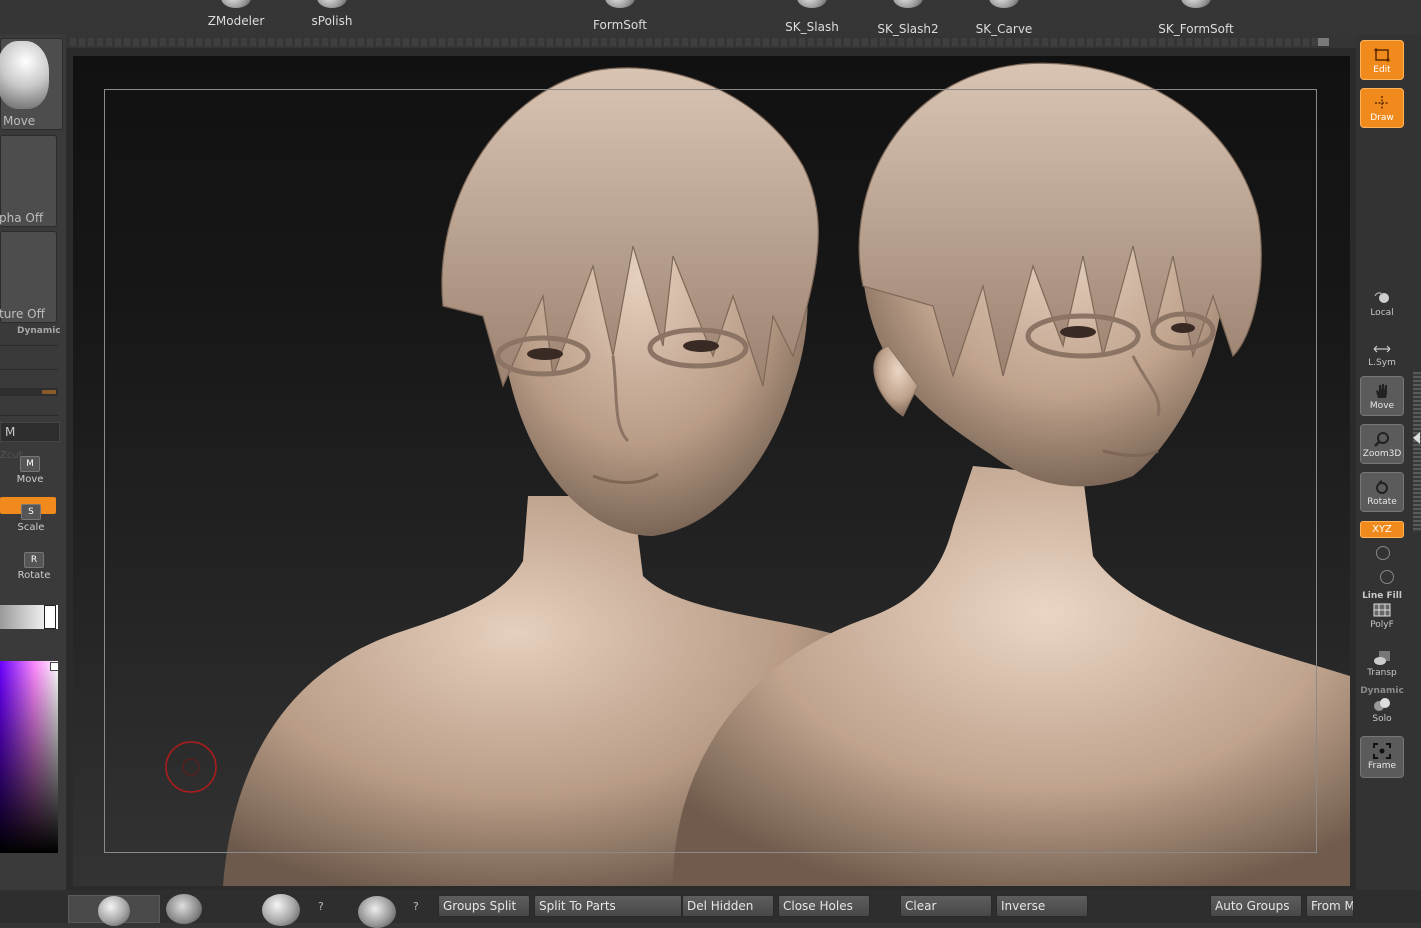 The height and width of the screenshot is (928, 1421). I want to click on rotate-mode-button: R Rotate, so click(34, 566).